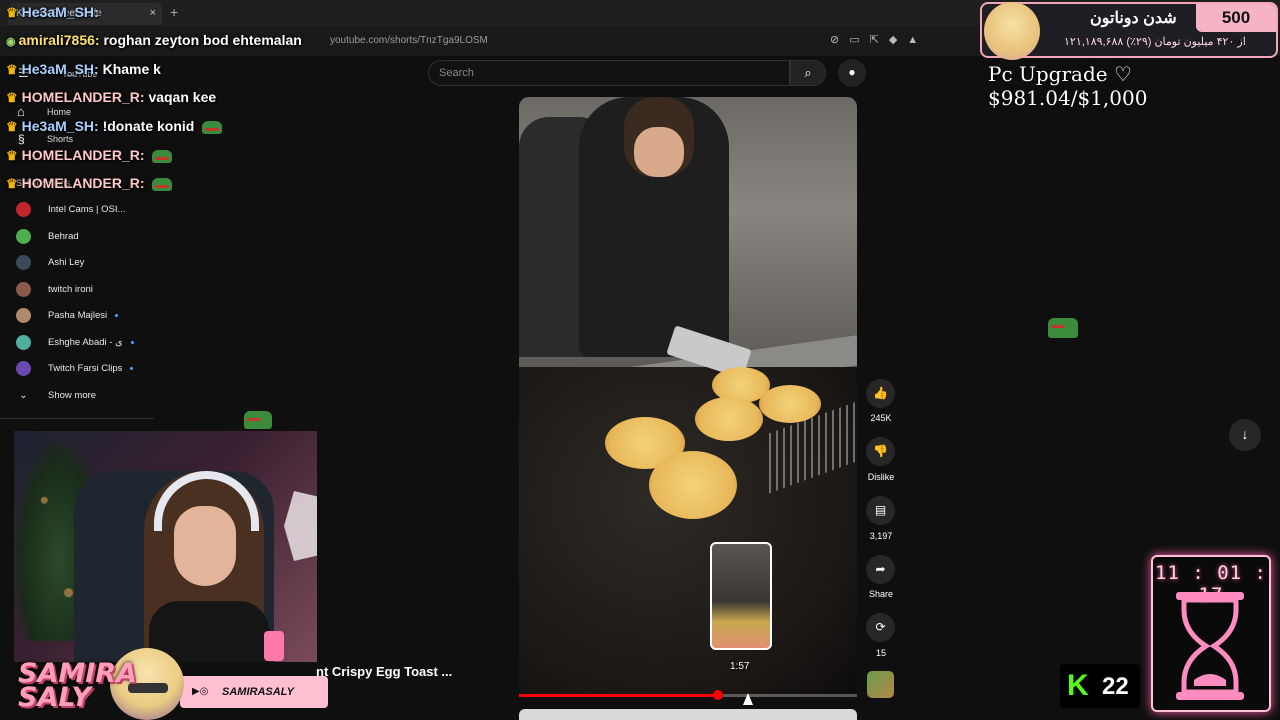 The height and width of the screenshot is (720, 1280). Describe the element at coordinates (59, 112) in the screenshot. I see `nav-home: Home` at that location.